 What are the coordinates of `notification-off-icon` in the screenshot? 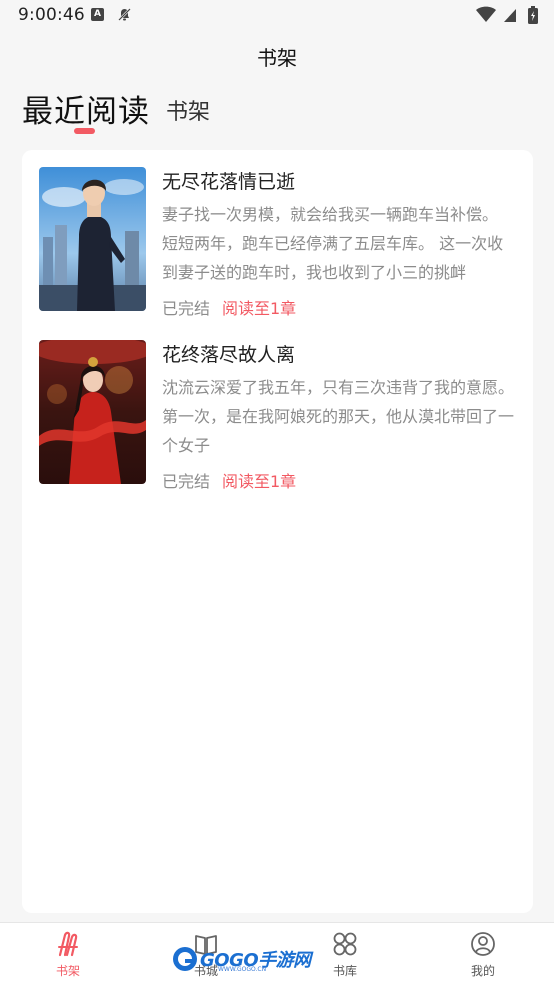 It's located at (124, 16).